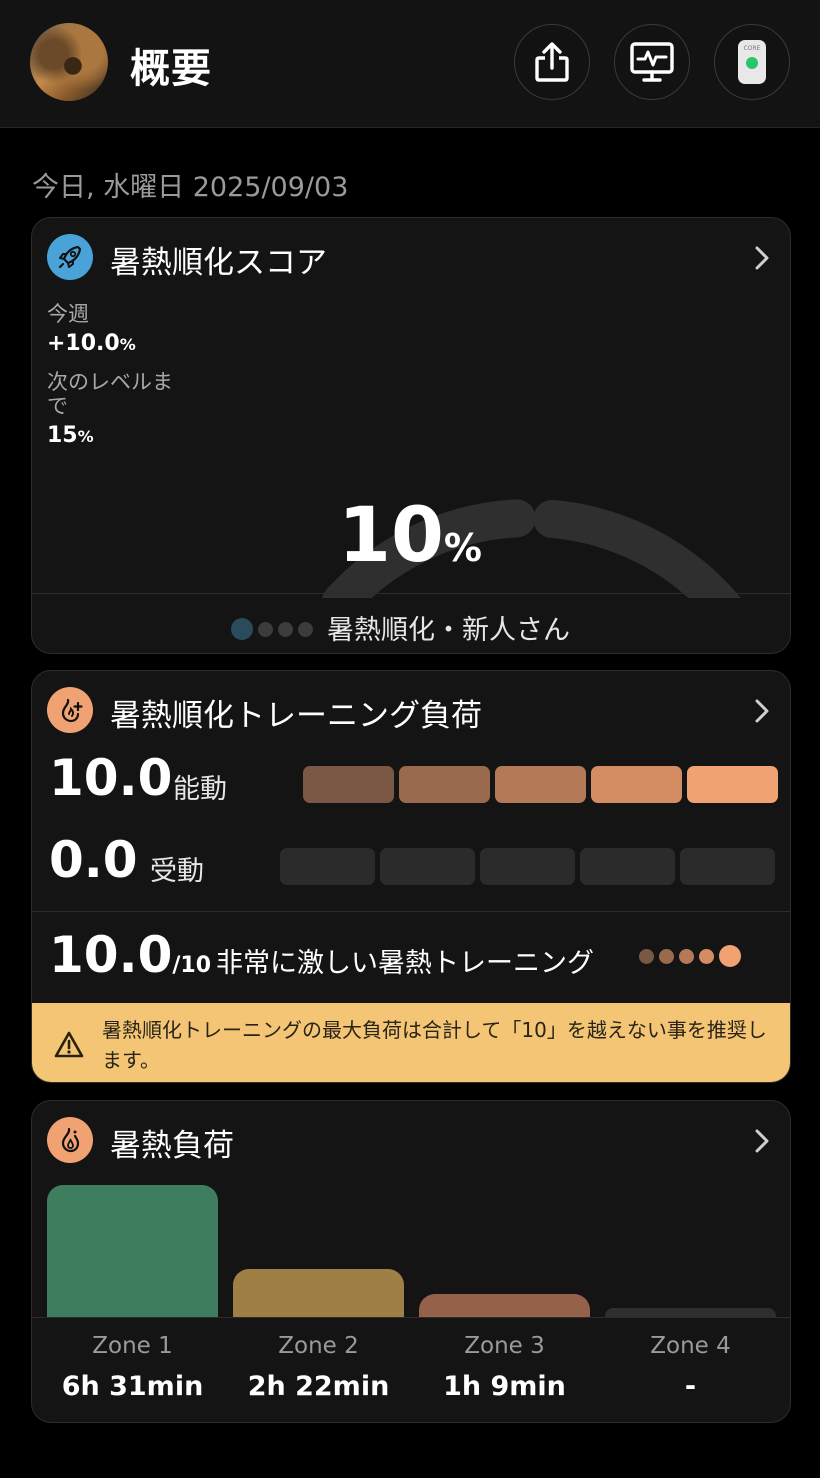 This screenshot has width=820, height=1478. I want to click on passive-load-bars, so click(527, 866).